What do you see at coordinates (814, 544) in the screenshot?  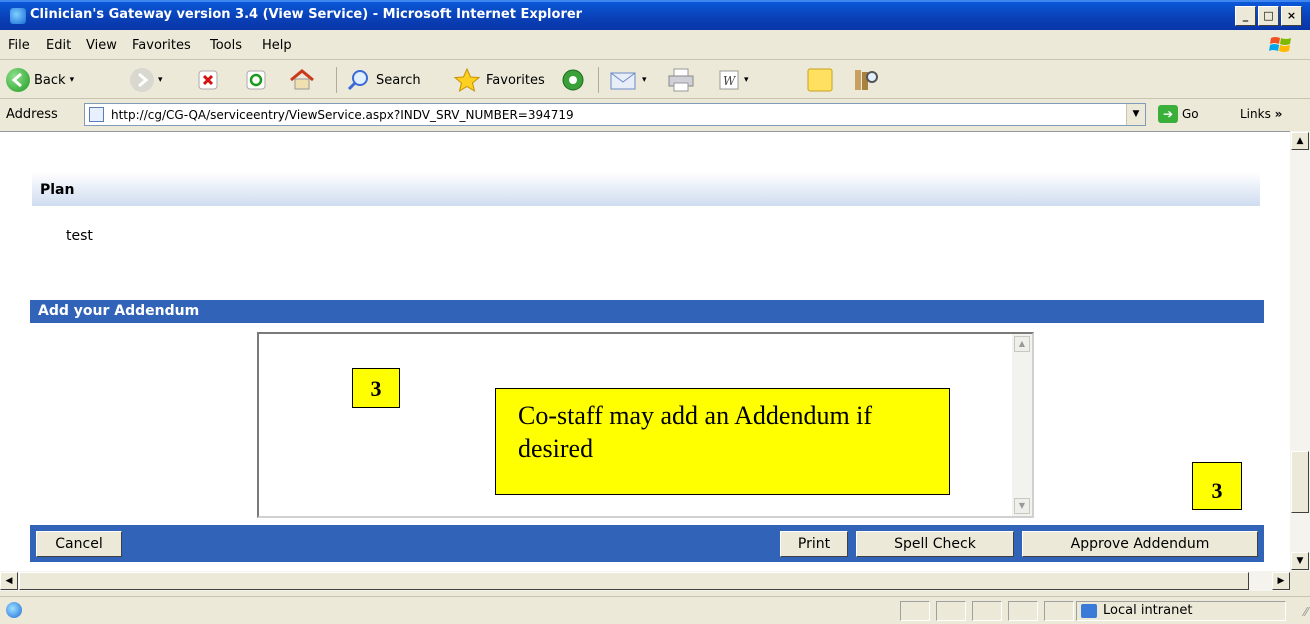 I see `print-button: Print` at bounding box center [814, 544].